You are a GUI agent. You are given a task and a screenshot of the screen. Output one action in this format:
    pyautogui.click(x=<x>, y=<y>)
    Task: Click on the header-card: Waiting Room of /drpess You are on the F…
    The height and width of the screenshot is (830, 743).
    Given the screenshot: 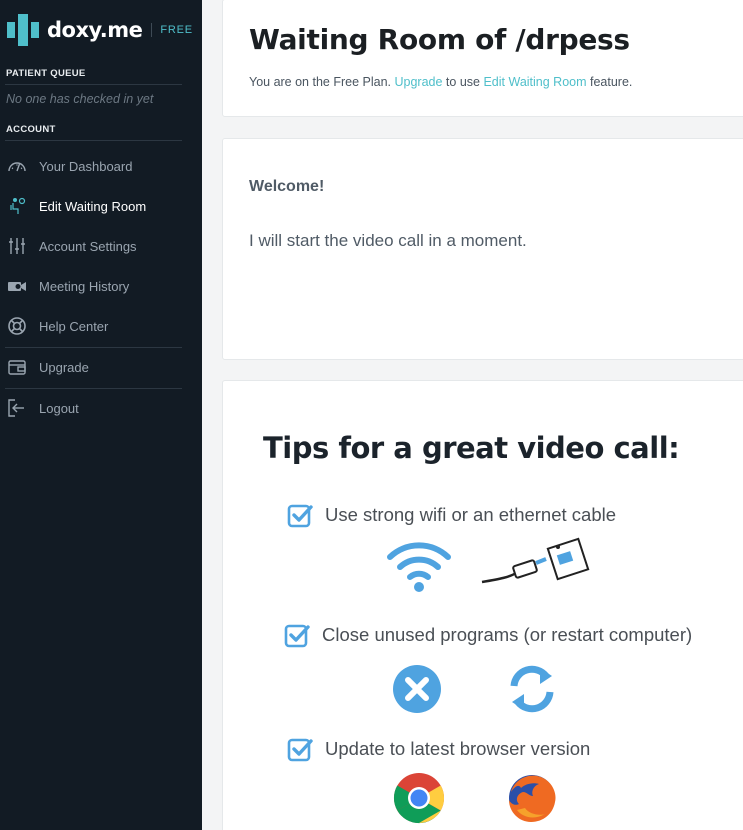 What is the action you would take?
    pyautogui.click(x=482, y=58)
    